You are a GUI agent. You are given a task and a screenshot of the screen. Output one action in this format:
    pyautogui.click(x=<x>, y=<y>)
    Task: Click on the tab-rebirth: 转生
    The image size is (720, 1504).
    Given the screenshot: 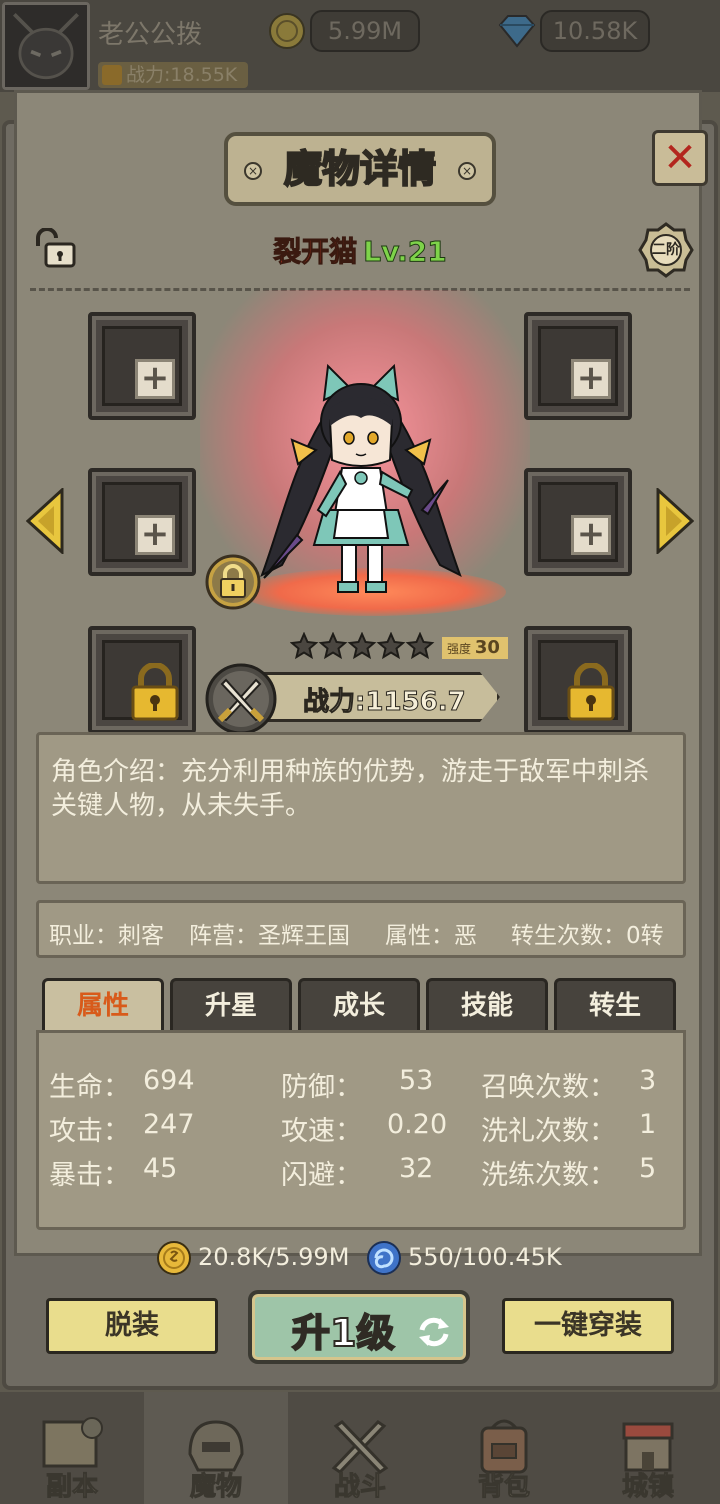 What is the action you would take?
    pyautogui.click(x=615, y=1006)
    